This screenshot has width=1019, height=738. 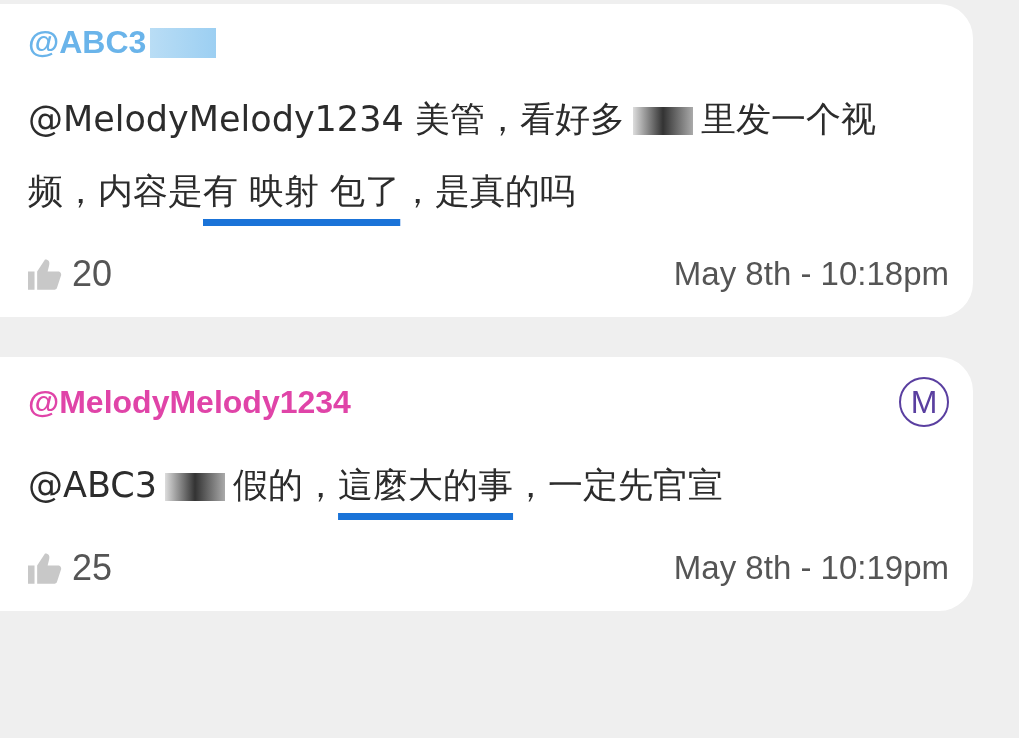 I want to click on comment-author: @ABC3, so click(x=87, y=42).